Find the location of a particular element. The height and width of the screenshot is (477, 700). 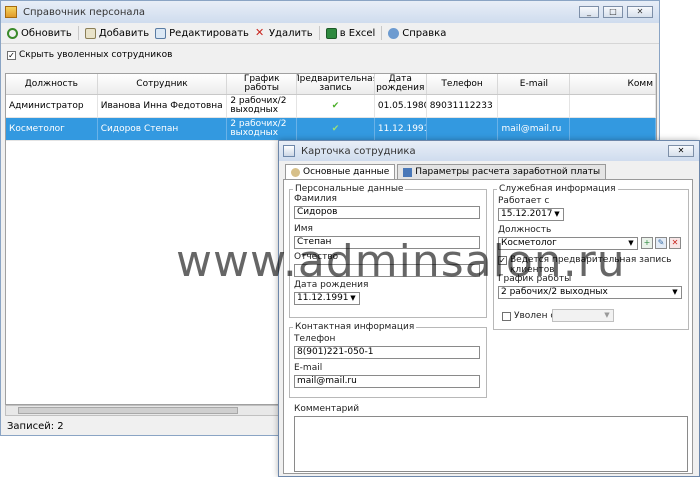

col-header-schedule: График работы is located at coordinates (262, 84).